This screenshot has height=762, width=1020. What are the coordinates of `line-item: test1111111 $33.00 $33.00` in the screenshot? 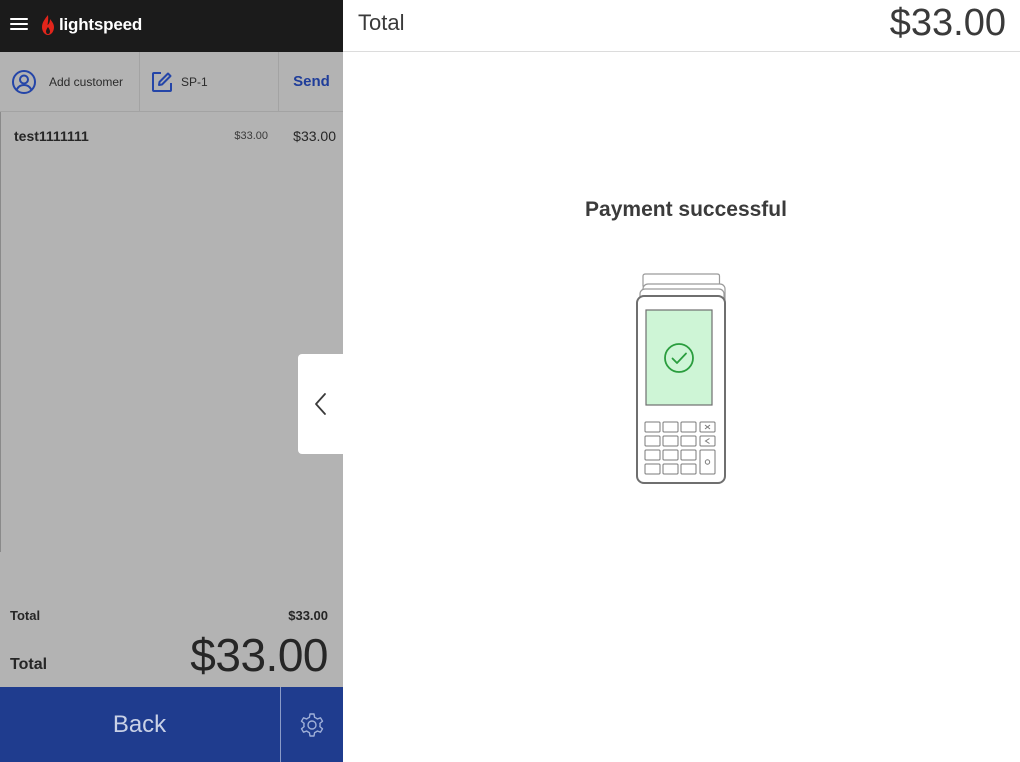 It's located at (172, 136).